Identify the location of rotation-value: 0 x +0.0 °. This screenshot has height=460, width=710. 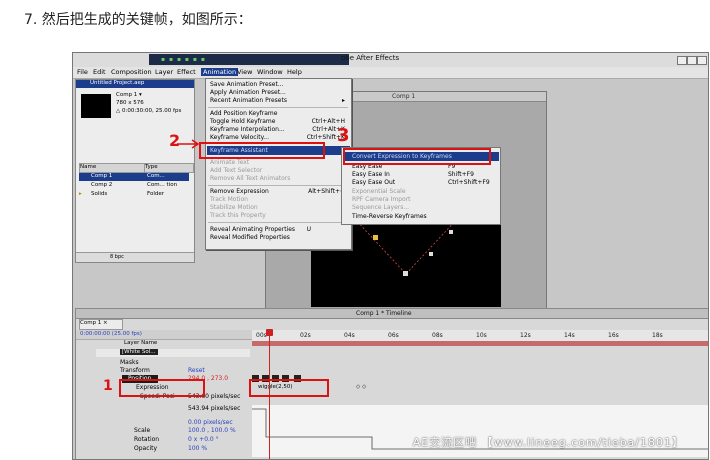
(203, 439).